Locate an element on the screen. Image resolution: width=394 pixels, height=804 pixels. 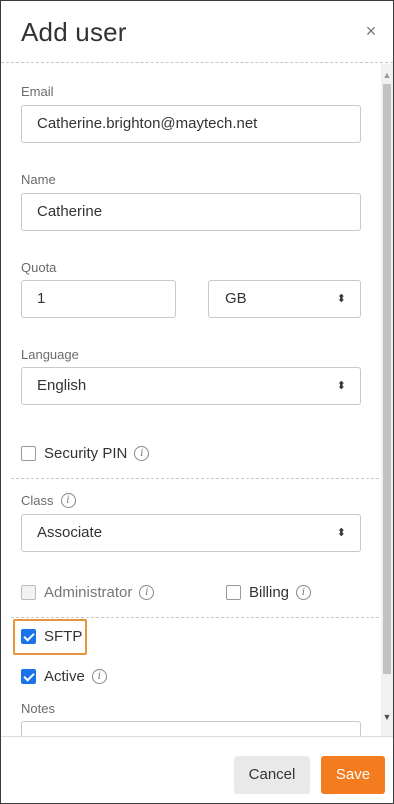
class-value: Associate is located at coordinates (70, 532).